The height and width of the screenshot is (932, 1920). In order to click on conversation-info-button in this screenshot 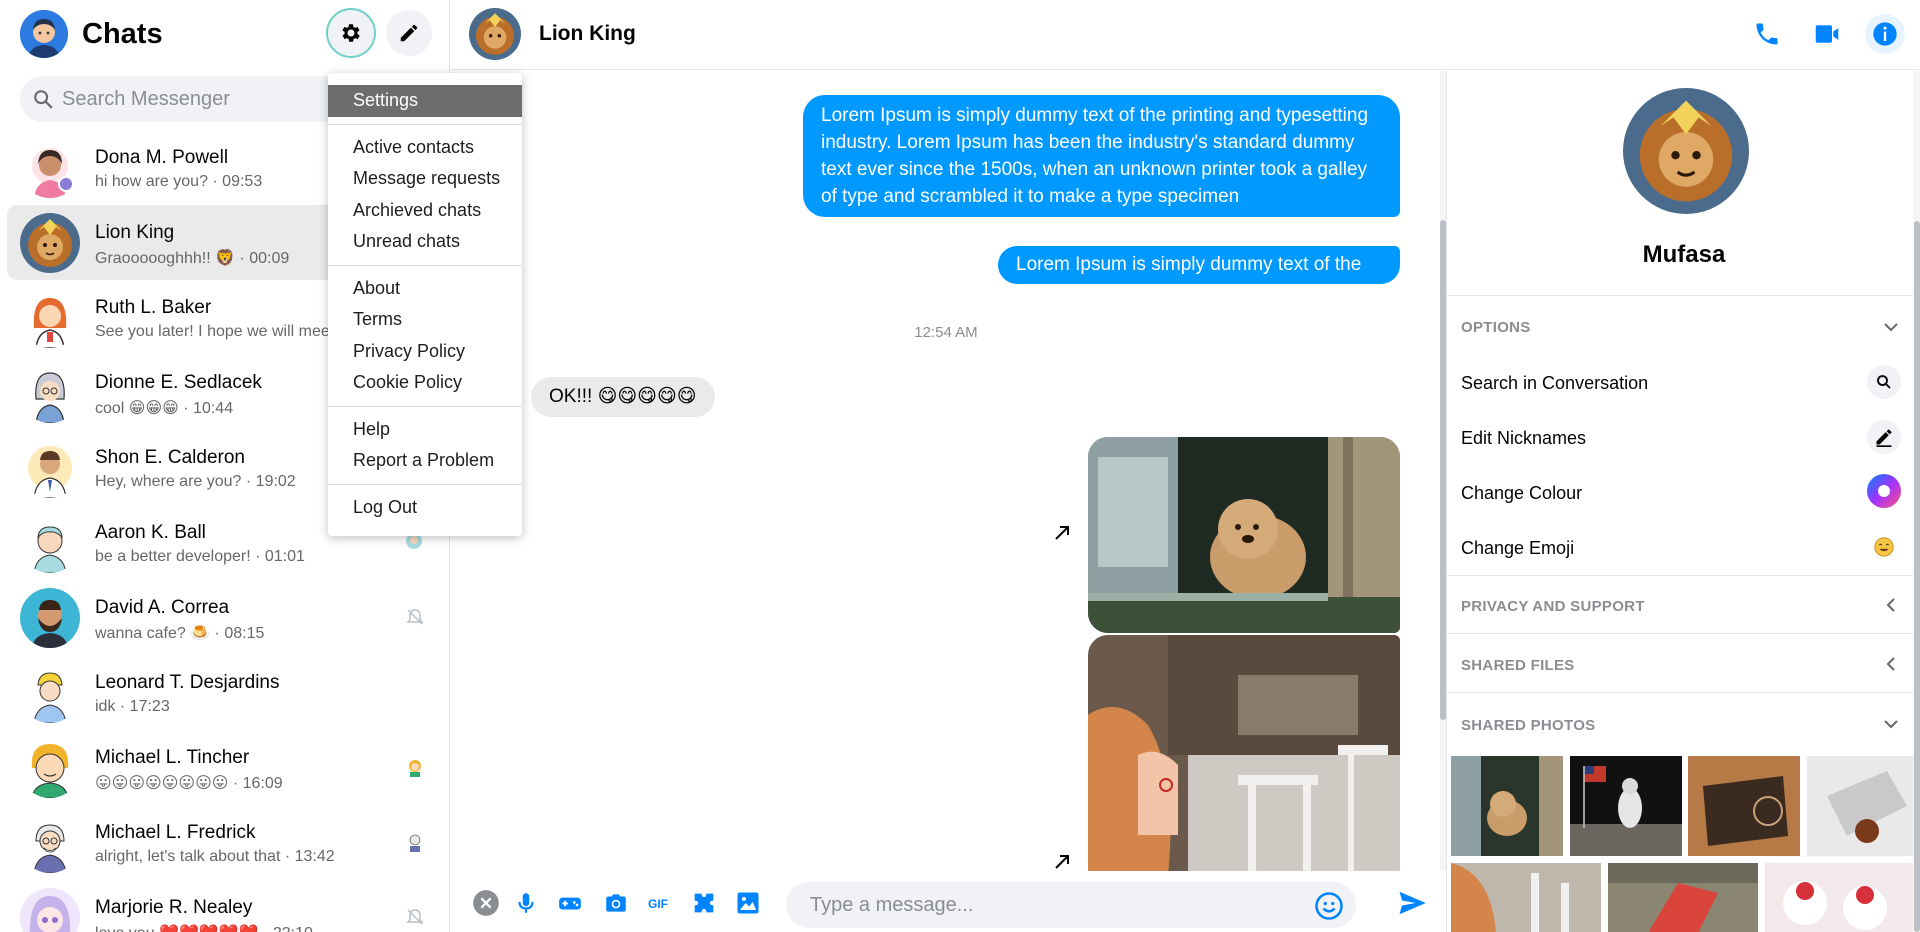, I will do `click(1885, 34)`.